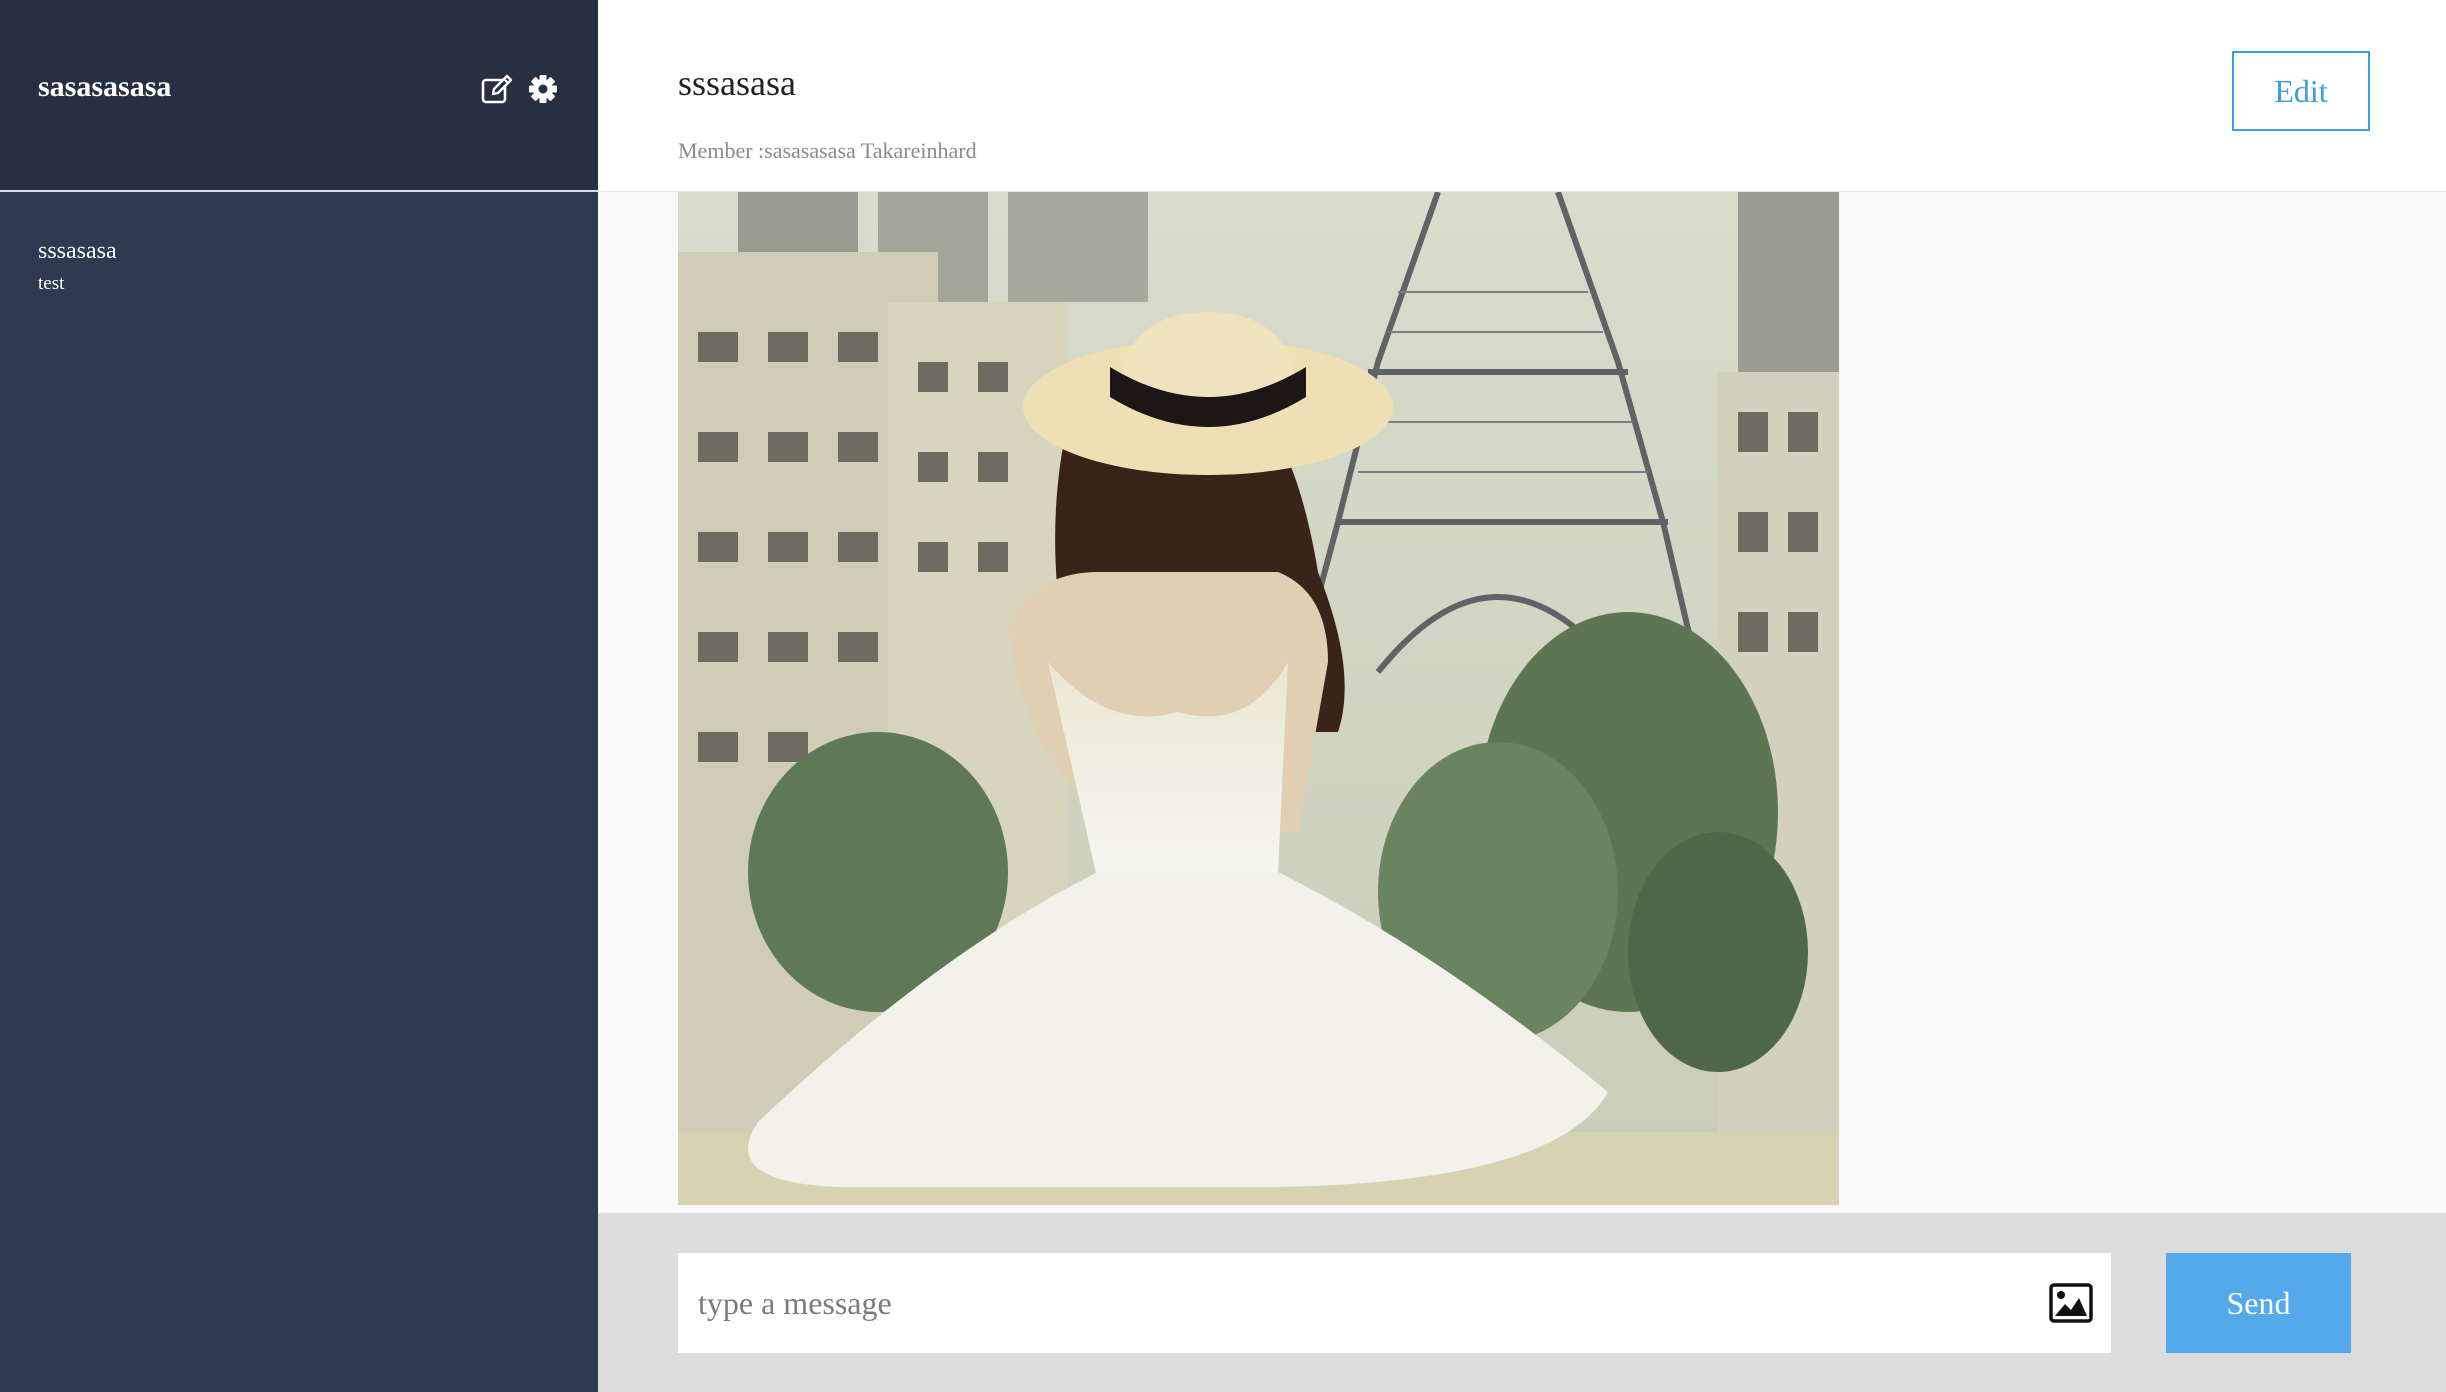 The height and width of the screenshot is (1392, 2446). I want to click on message-input, so click(1348, 1303).